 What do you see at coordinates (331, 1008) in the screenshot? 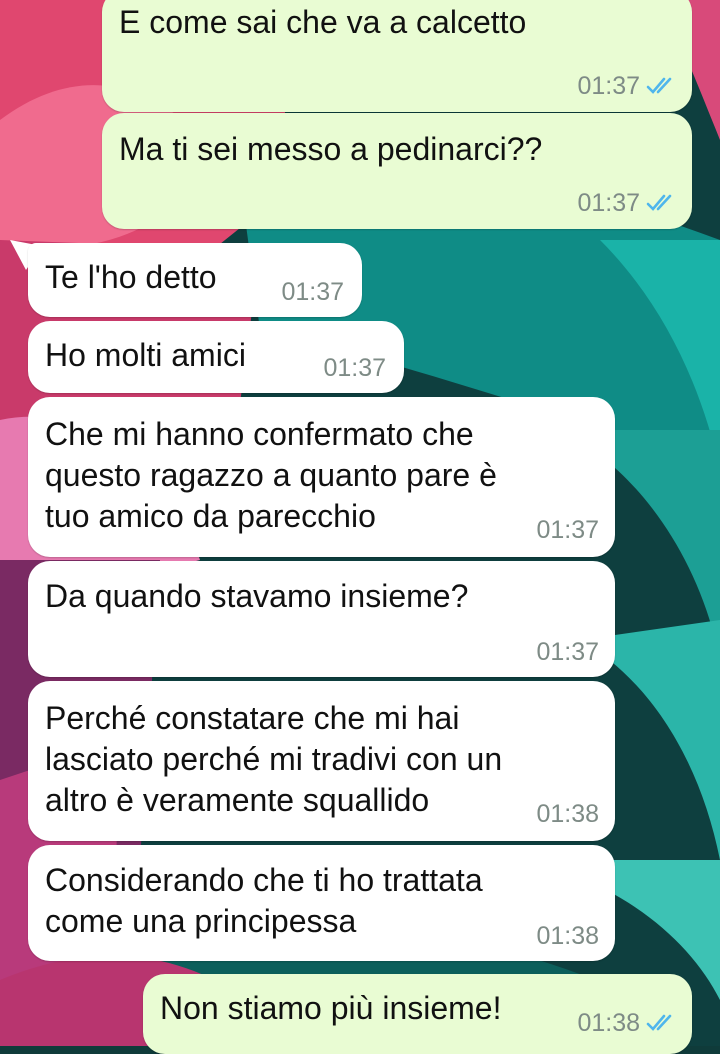
I see `message-text: Non stiamo più insieme!` at bounding box center [331, 1008].